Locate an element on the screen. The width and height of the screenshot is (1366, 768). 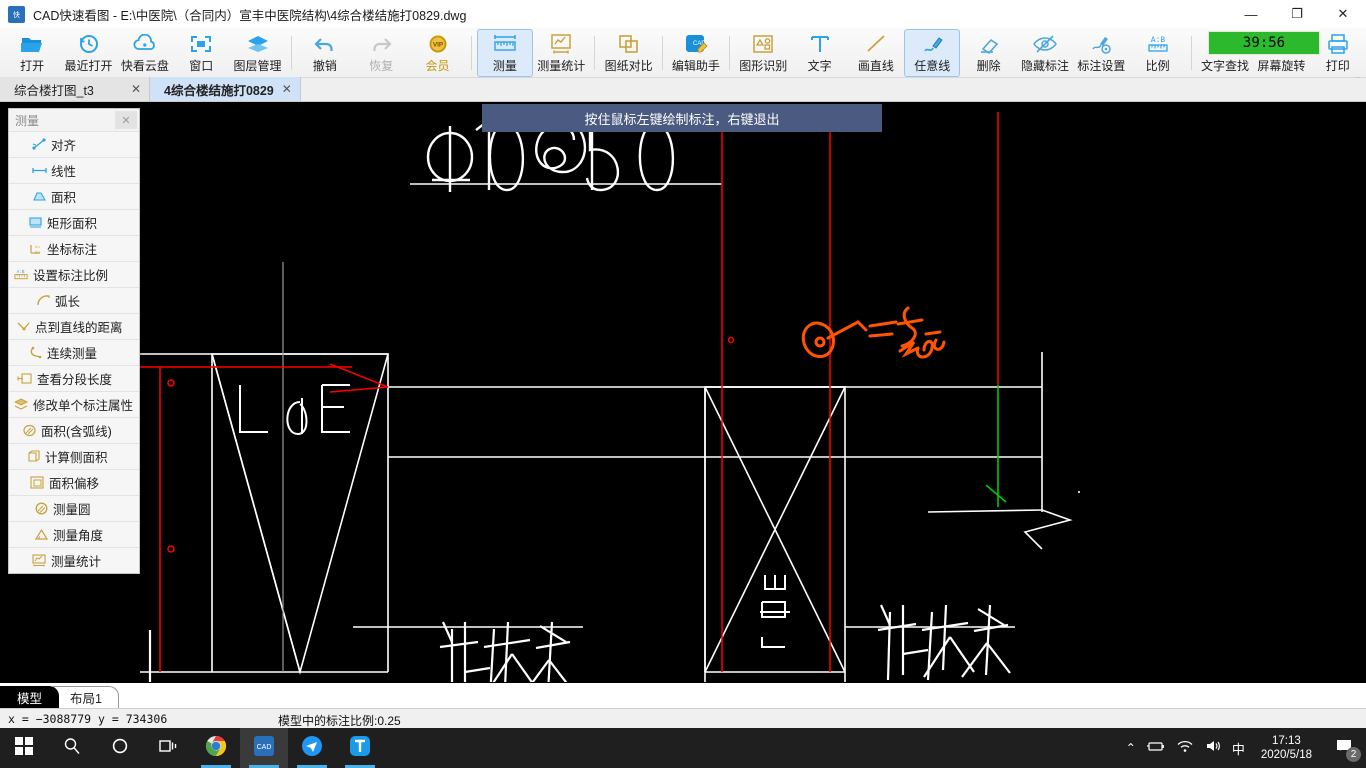
measure-item-align: 对齐 is located at coordinates (74, 144).